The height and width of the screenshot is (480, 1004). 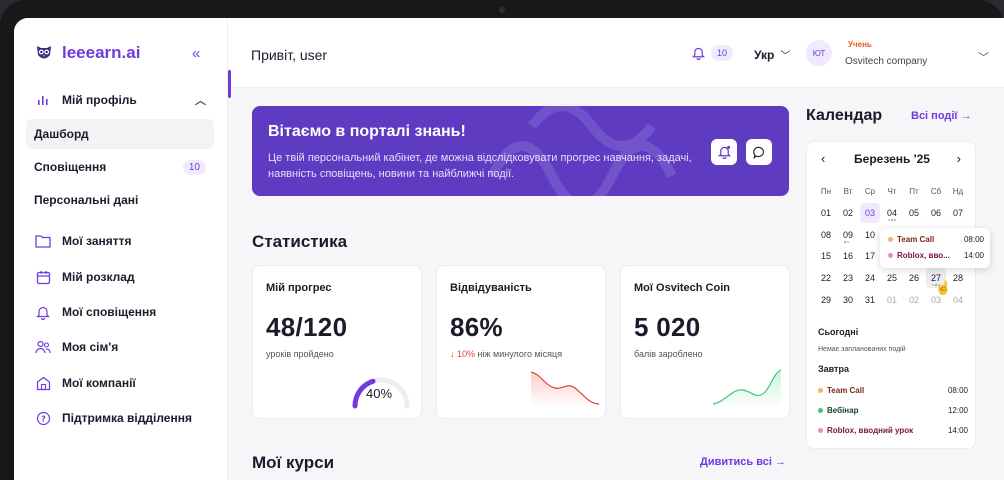 I want to click on weekday-label: Ср, so click(x=870, y=191).